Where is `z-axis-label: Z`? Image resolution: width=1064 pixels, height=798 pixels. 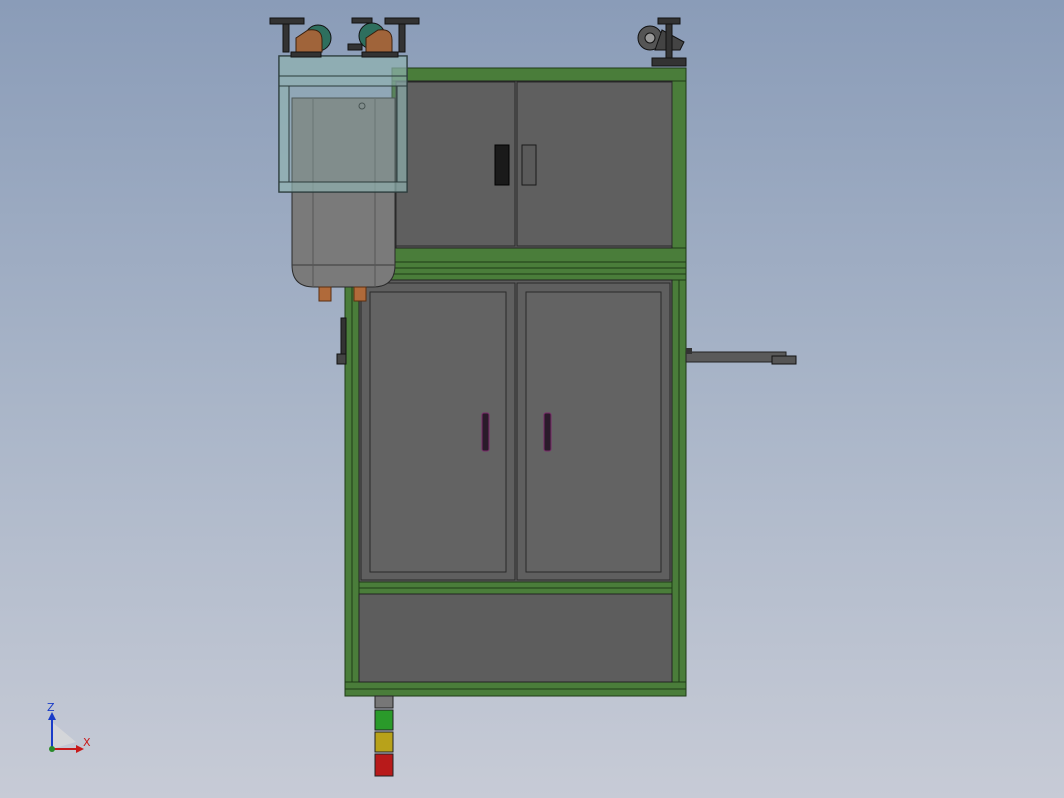 z-axis-label: Z is located at coordinates (51, 707).